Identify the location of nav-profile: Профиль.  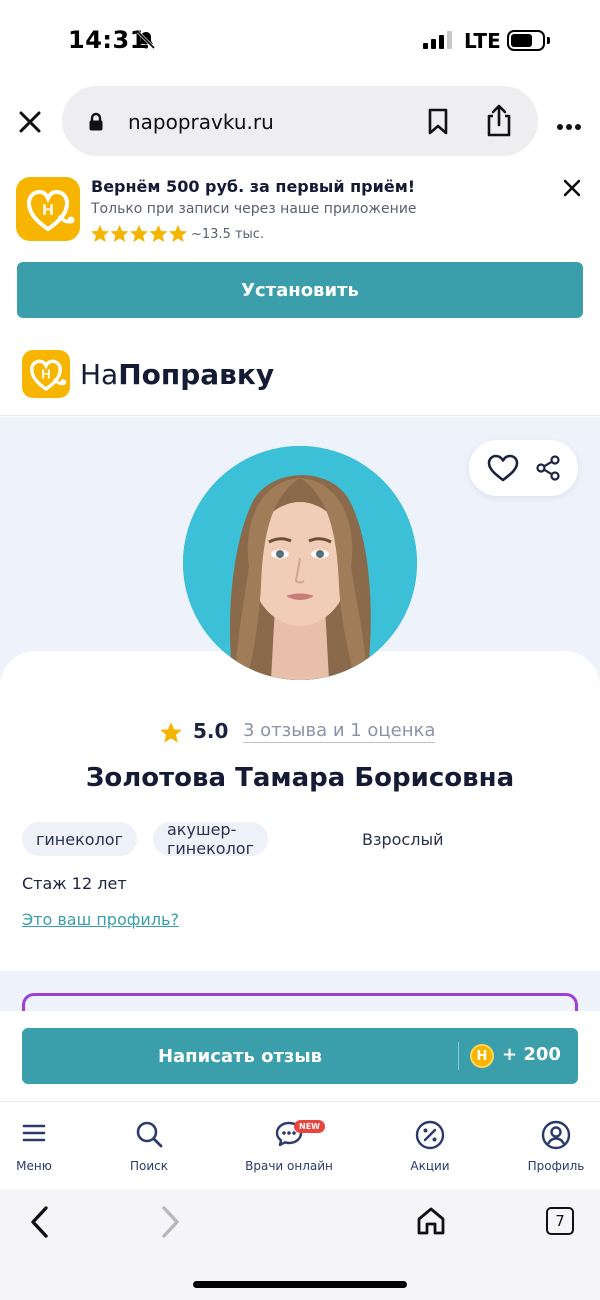
(553, 1146).